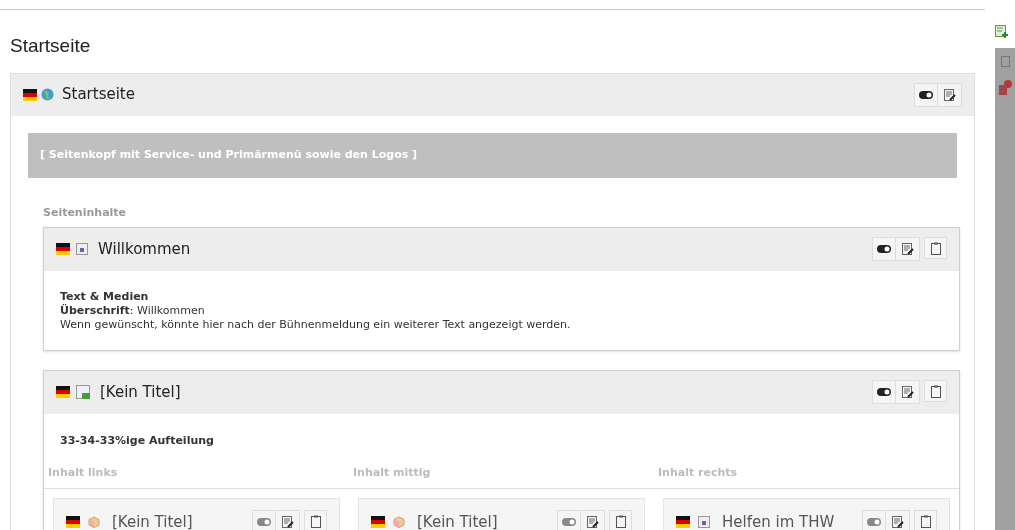 Image resolution: width=1015 pixels, height=530 pixels. I want to click on page-heading: Startseite, so click(50, 46).